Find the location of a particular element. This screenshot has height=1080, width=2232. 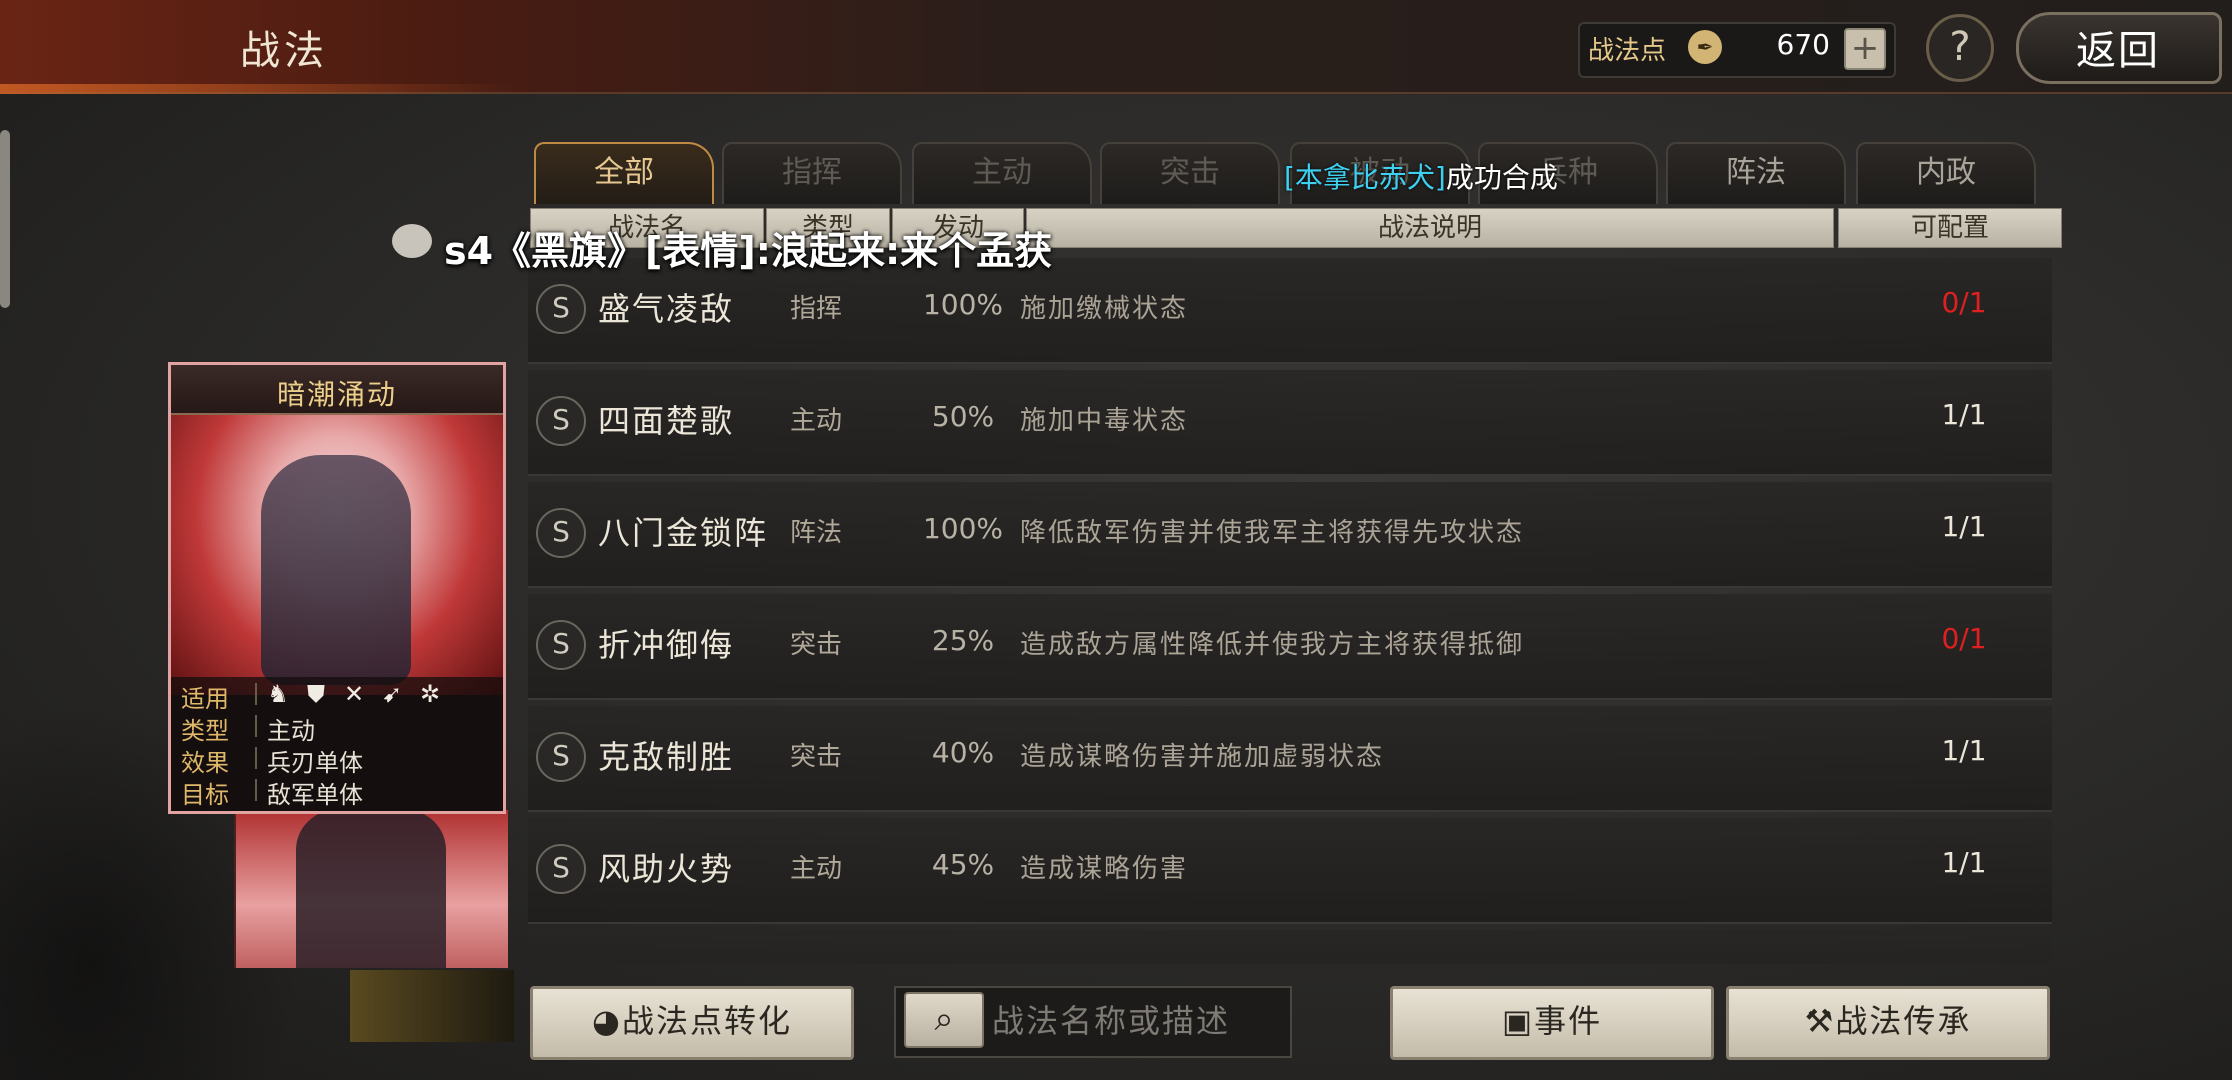

spear-icon: ➹ is located at coordinates (392, 694).